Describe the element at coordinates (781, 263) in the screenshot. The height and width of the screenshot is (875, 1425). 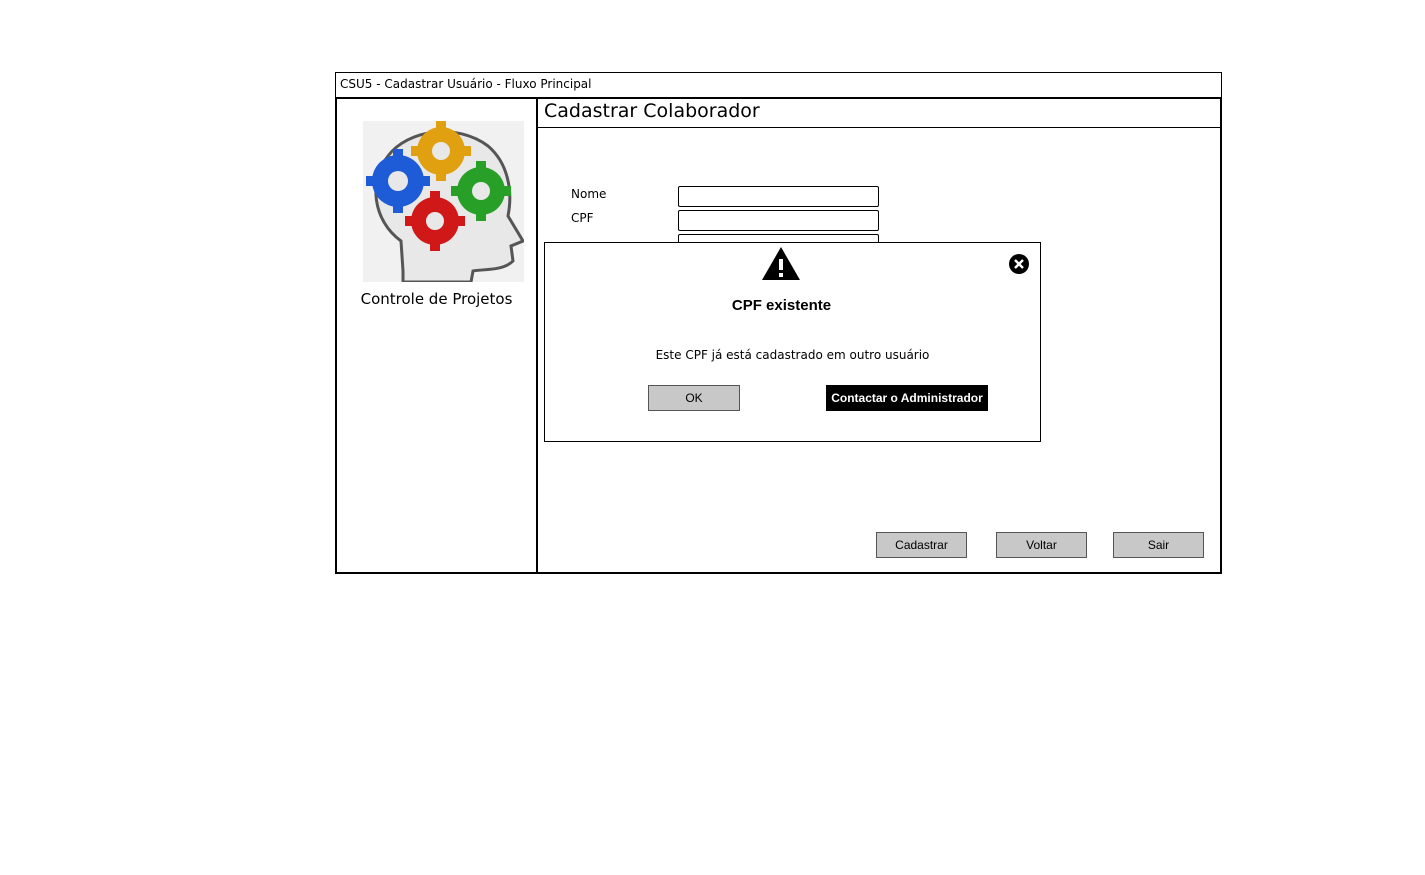
I see `warning-icon` at that location.